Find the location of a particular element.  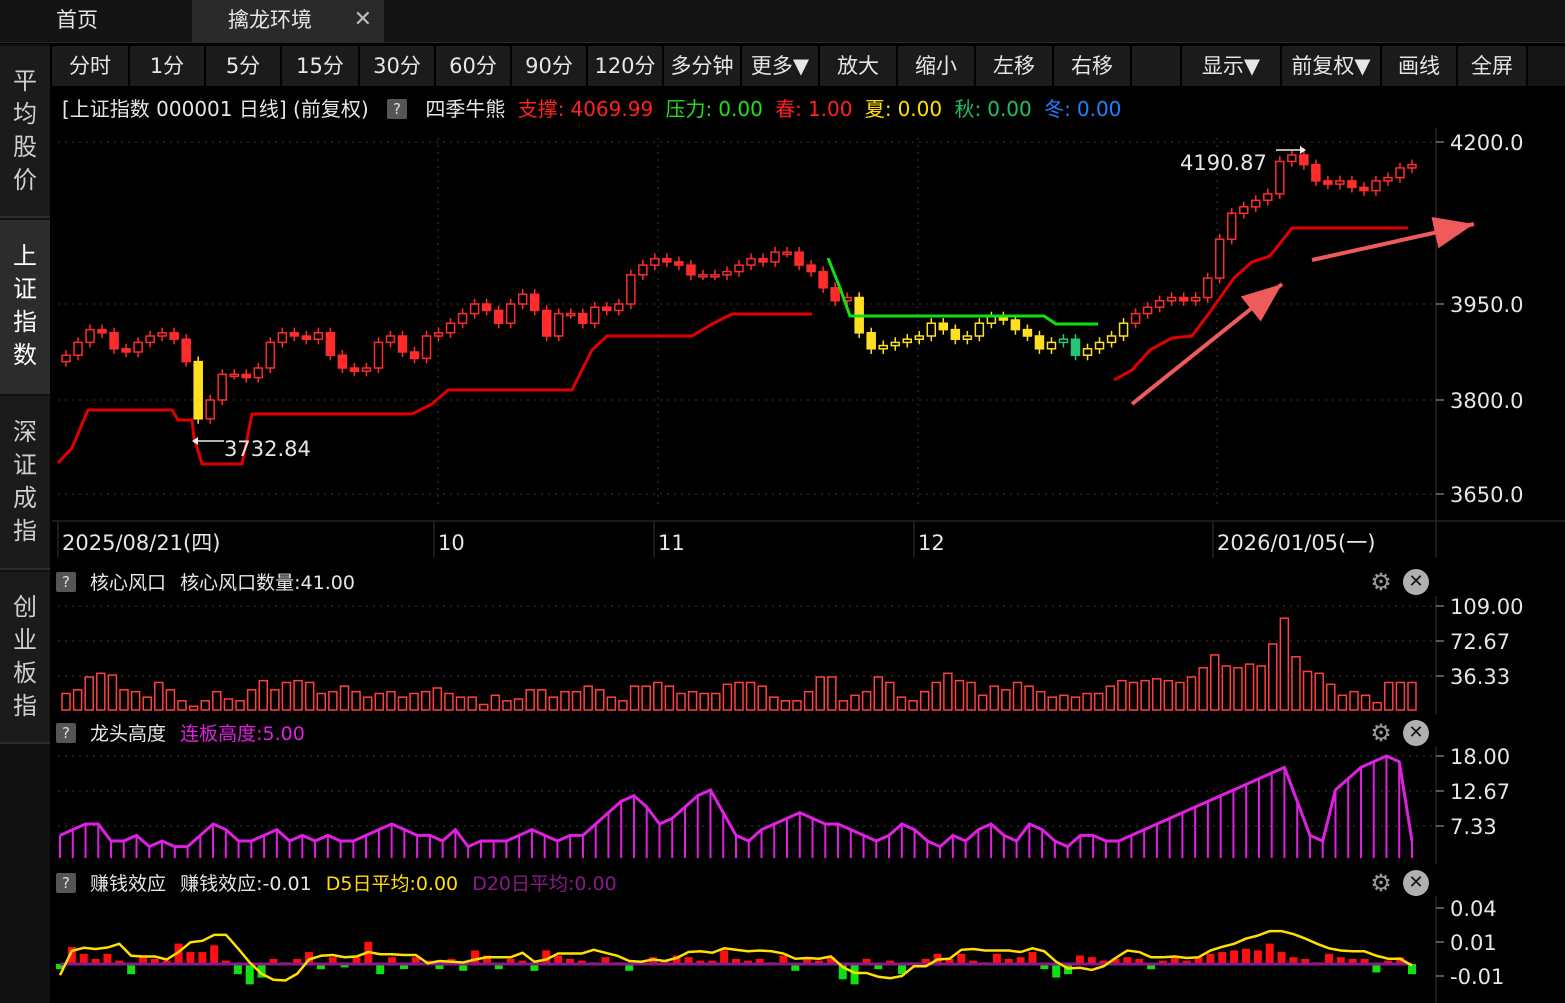

toolbar-button-6: 90分 is located at coordinates (550, 66).